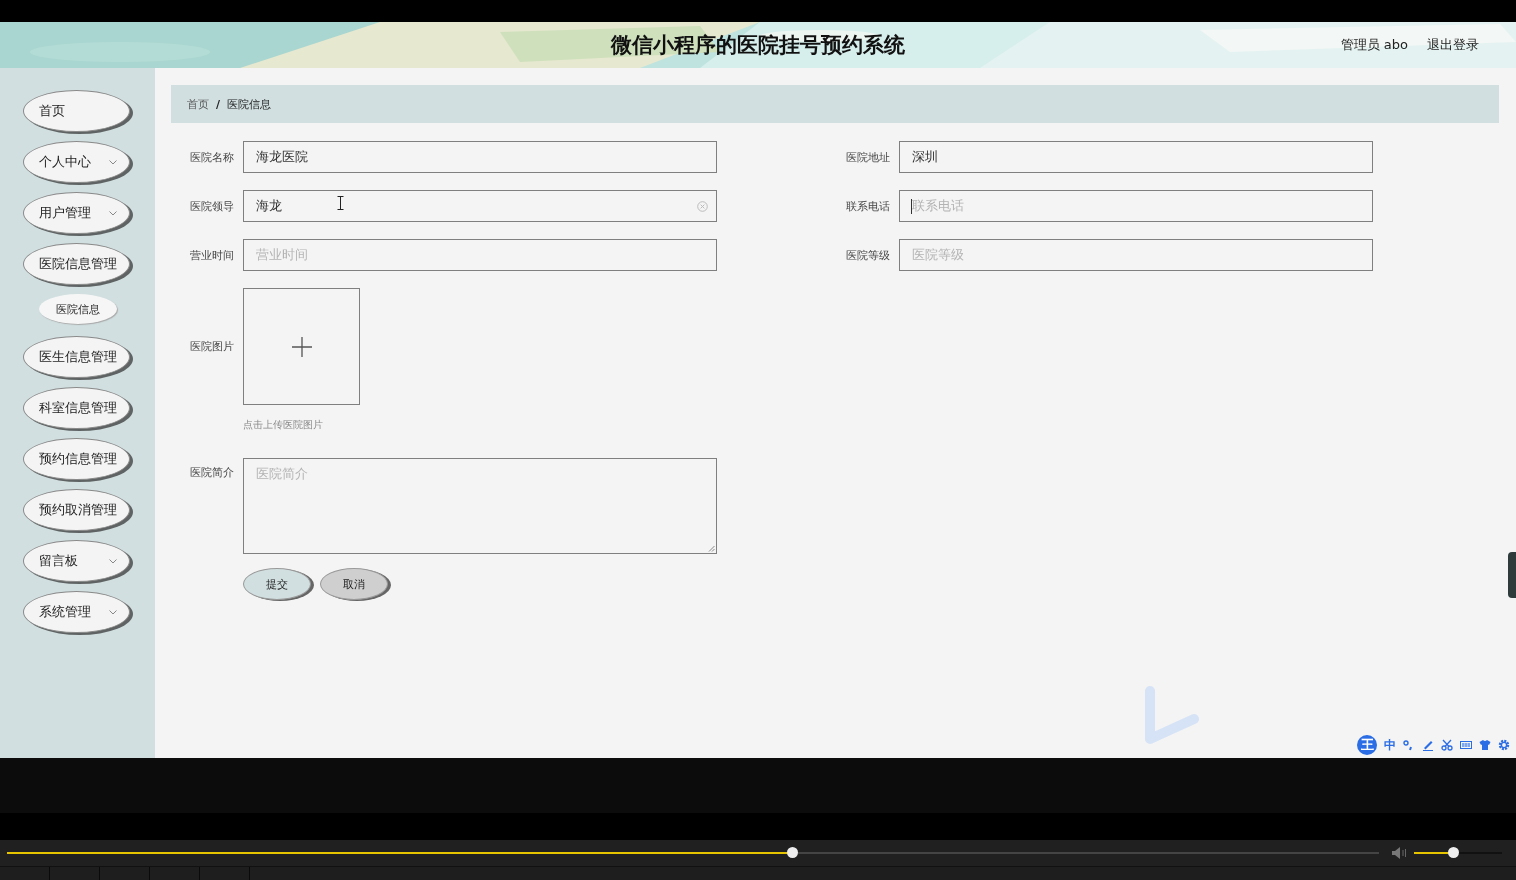 The image size is (1516, 880). Describe the element at coordinates (867, 206) in the screenshot. I see `field-label: 联系电话` at that location.